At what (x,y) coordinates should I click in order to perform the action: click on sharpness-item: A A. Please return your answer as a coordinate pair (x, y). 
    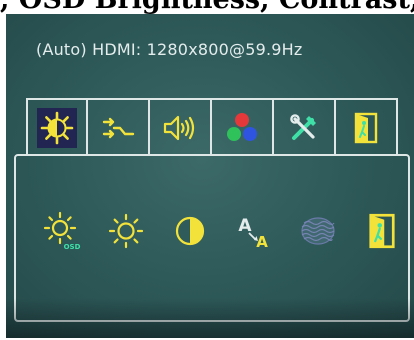
    Looking at the image, I should click on (254, 231).